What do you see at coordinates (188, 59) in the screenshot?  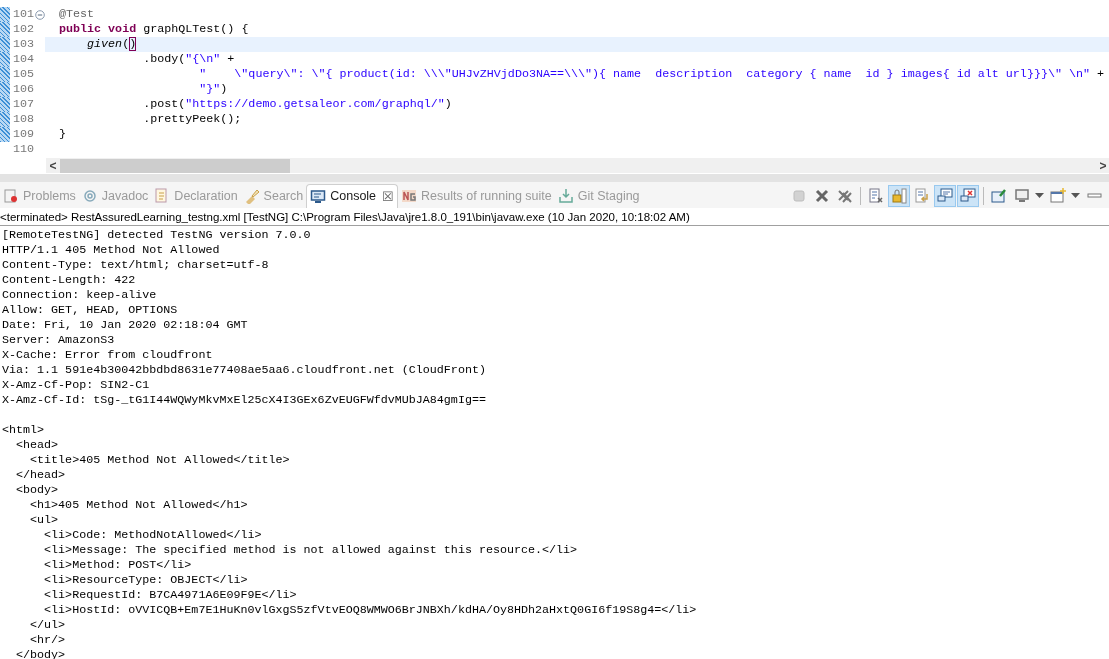 I see `code-line: .body("{\n" +` at bounding box center [188, 59].